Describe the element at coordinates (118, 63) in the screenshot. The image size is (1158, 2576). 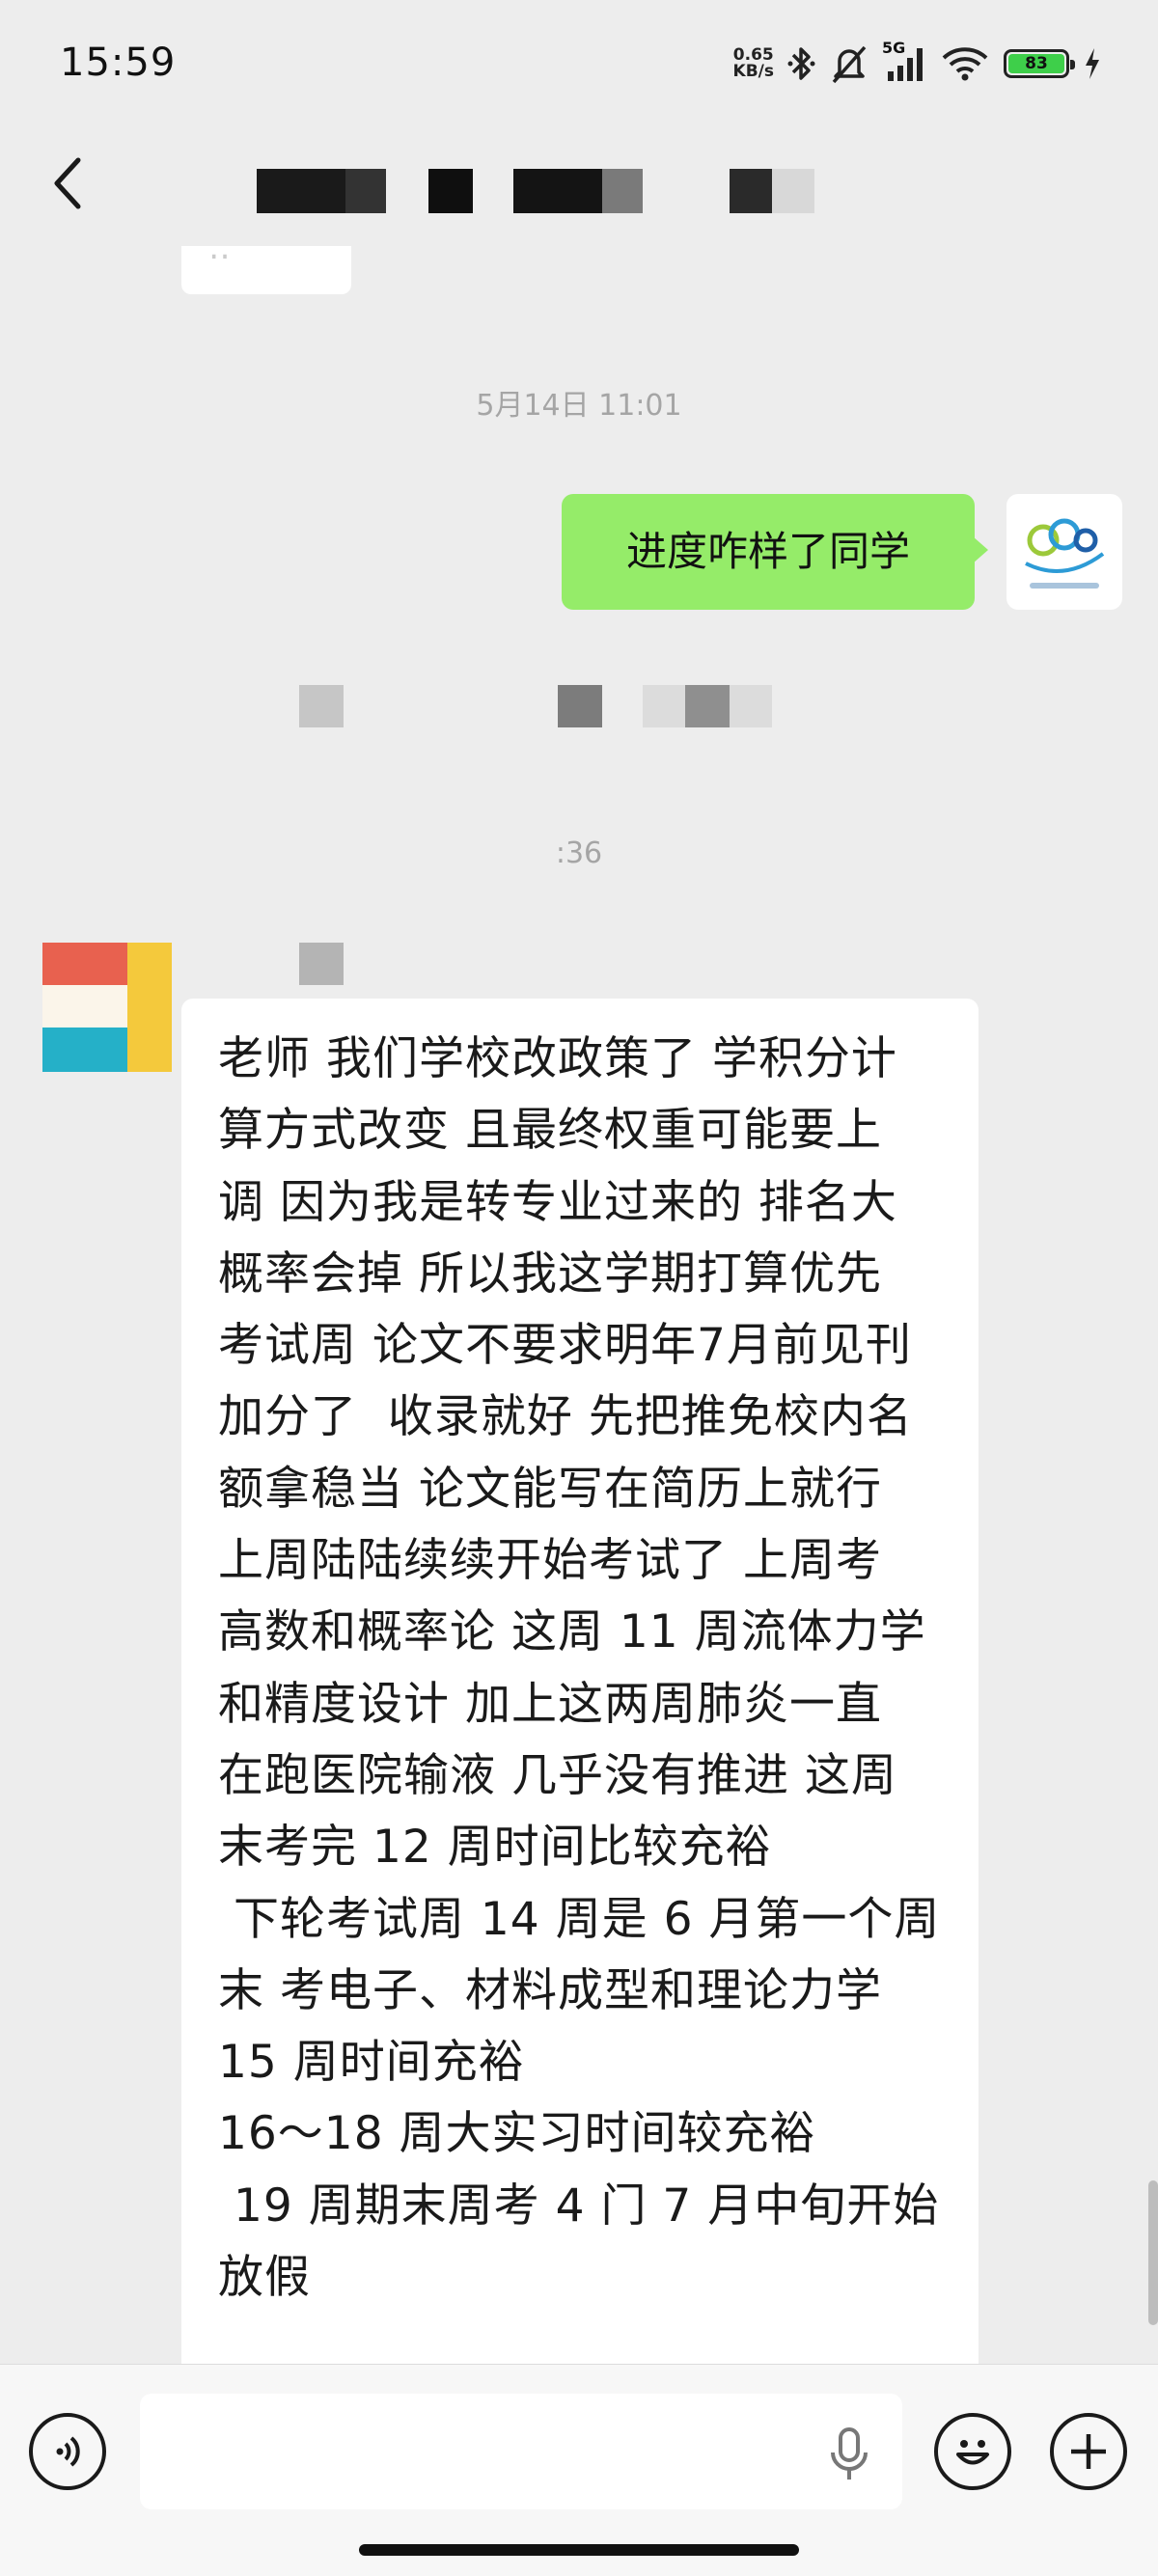
I see `status-time: 15:59` at that location.